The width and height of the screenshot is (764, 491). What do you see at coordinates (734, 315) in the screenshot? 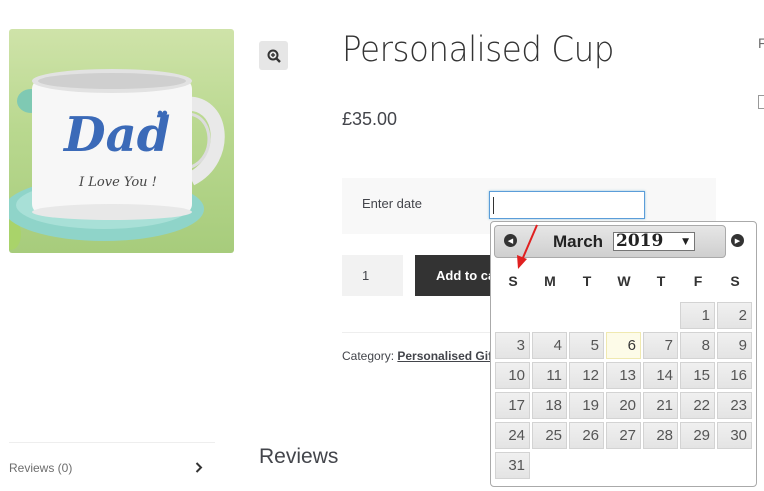
I see `calendar-day: 2` at bounding box center [734, 315].